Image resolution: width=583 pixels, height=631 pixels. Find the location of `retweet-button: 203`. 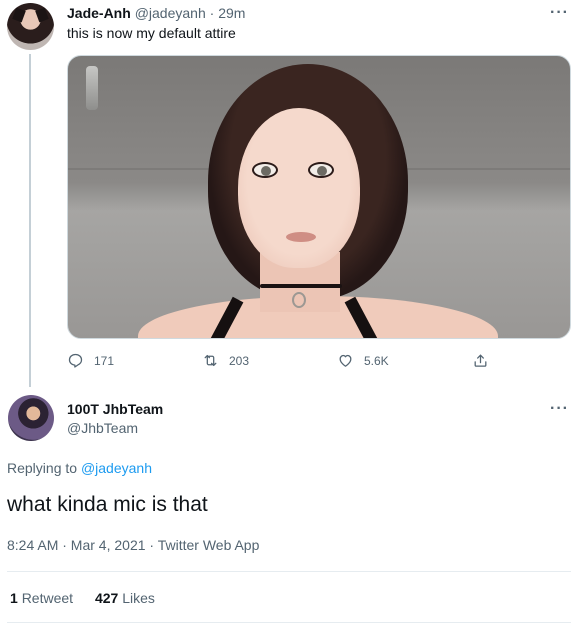

retweet-button: 203 is located at coordinates (225, 360).